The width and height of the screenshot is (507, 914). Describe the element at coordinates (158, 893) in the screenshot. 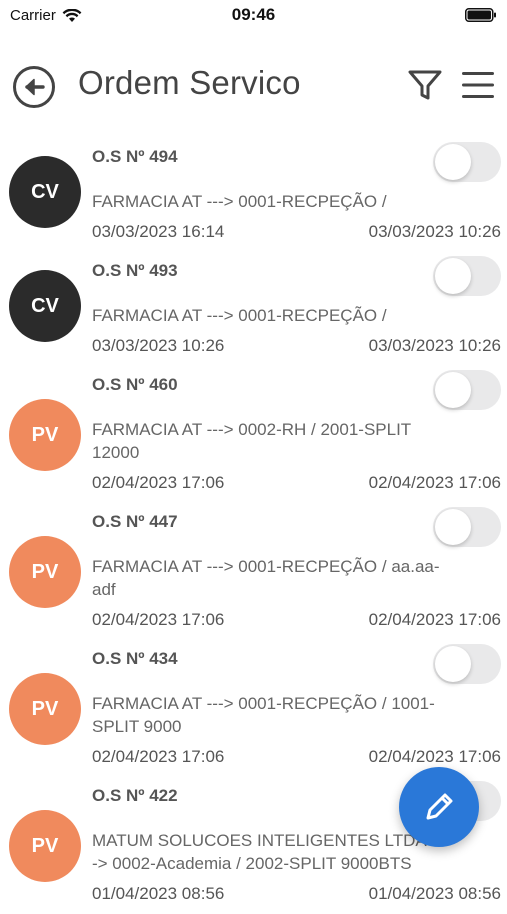

I see `order-date-start: 01/04/2023 08:56` at that location.